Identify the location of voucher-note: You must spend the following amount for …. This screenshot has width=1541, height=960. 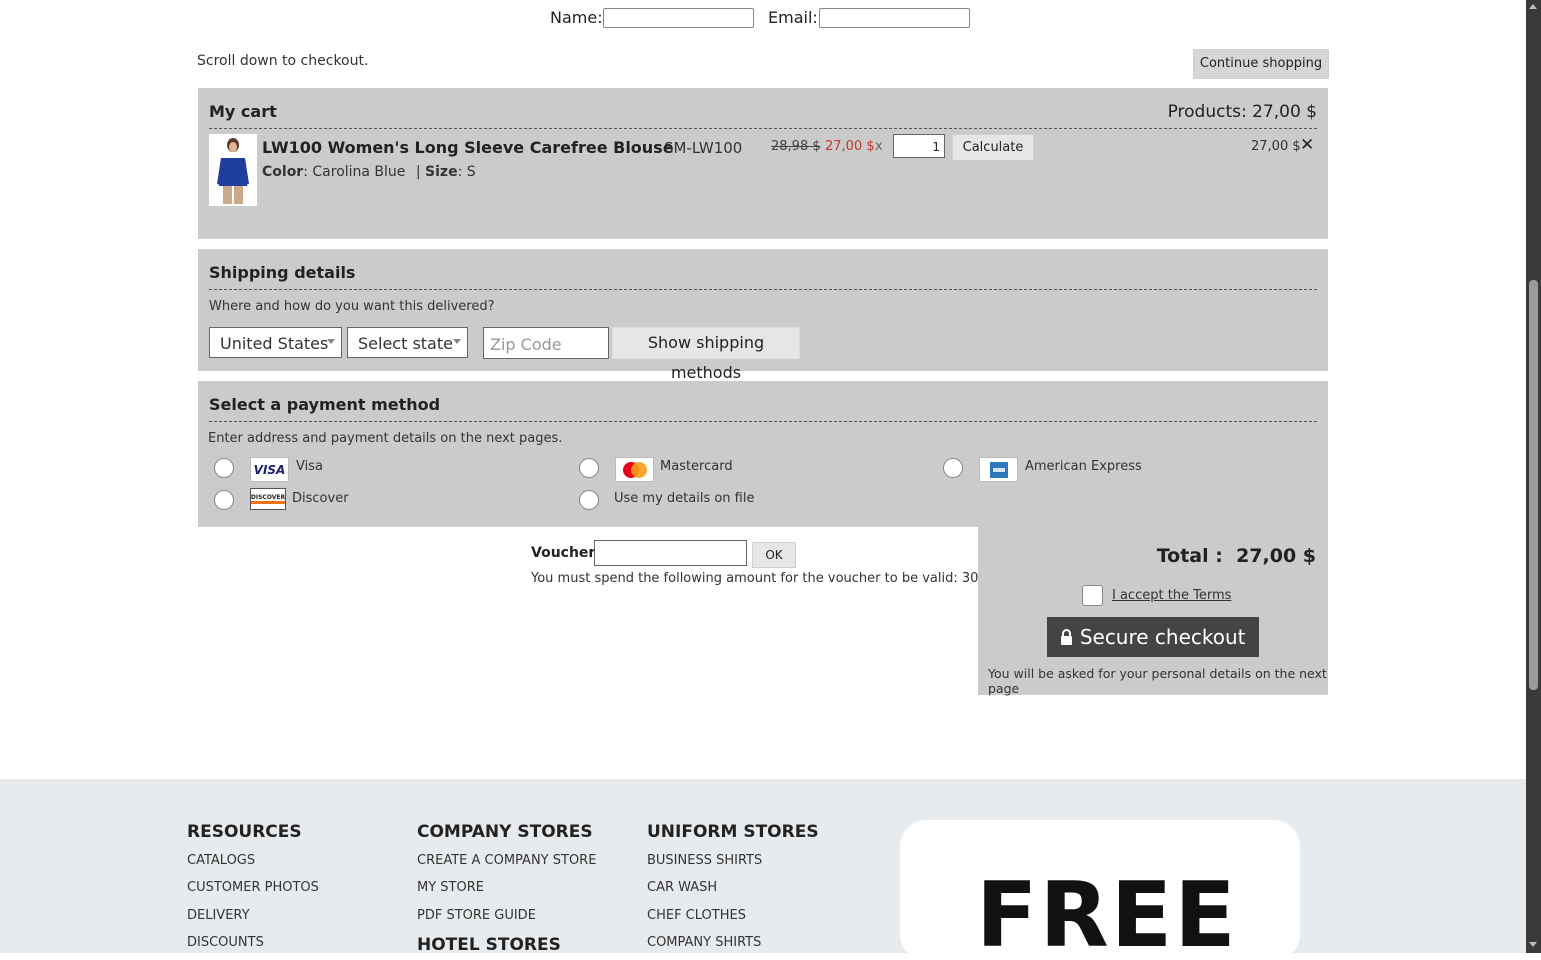
(759, 578).